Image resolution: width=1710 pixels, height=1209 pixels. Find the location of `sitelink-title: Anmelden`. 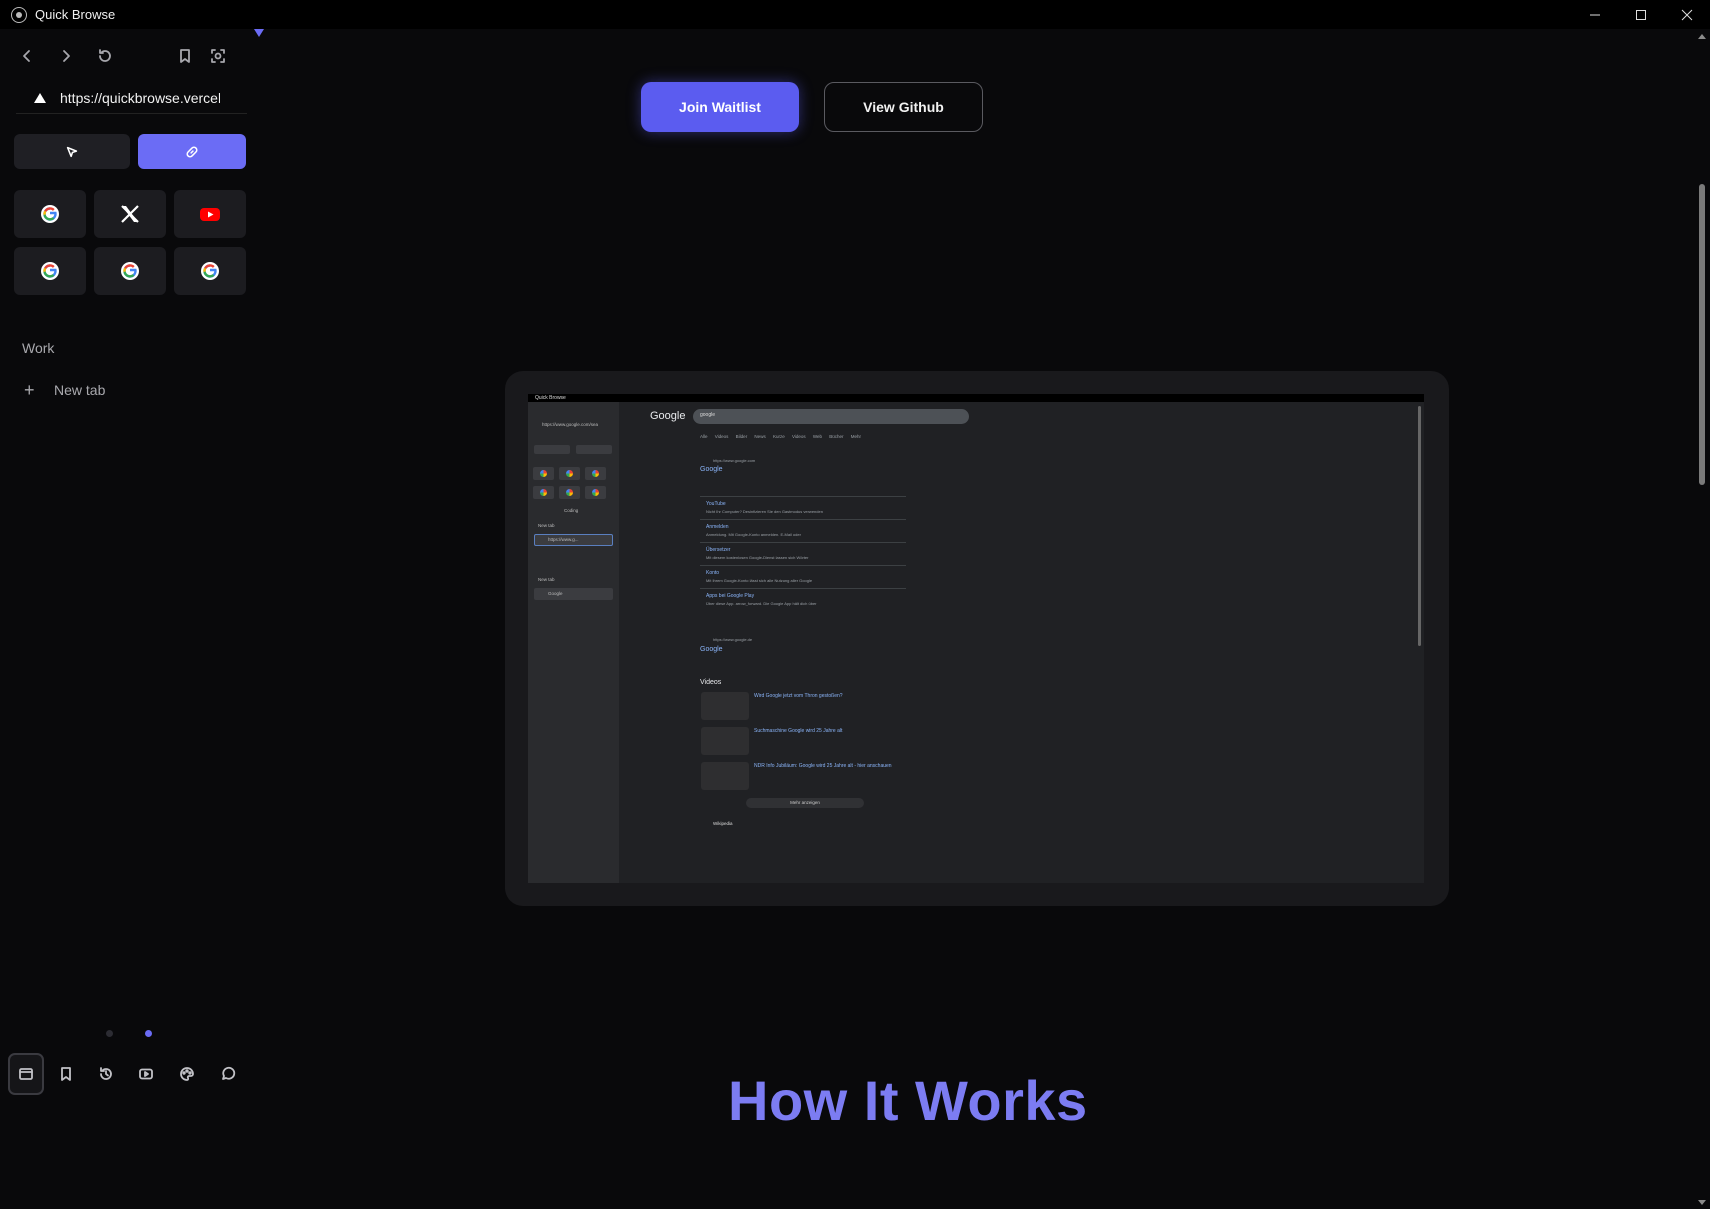

sitelink-title: Anmelden is located at coordinates (717, 527).